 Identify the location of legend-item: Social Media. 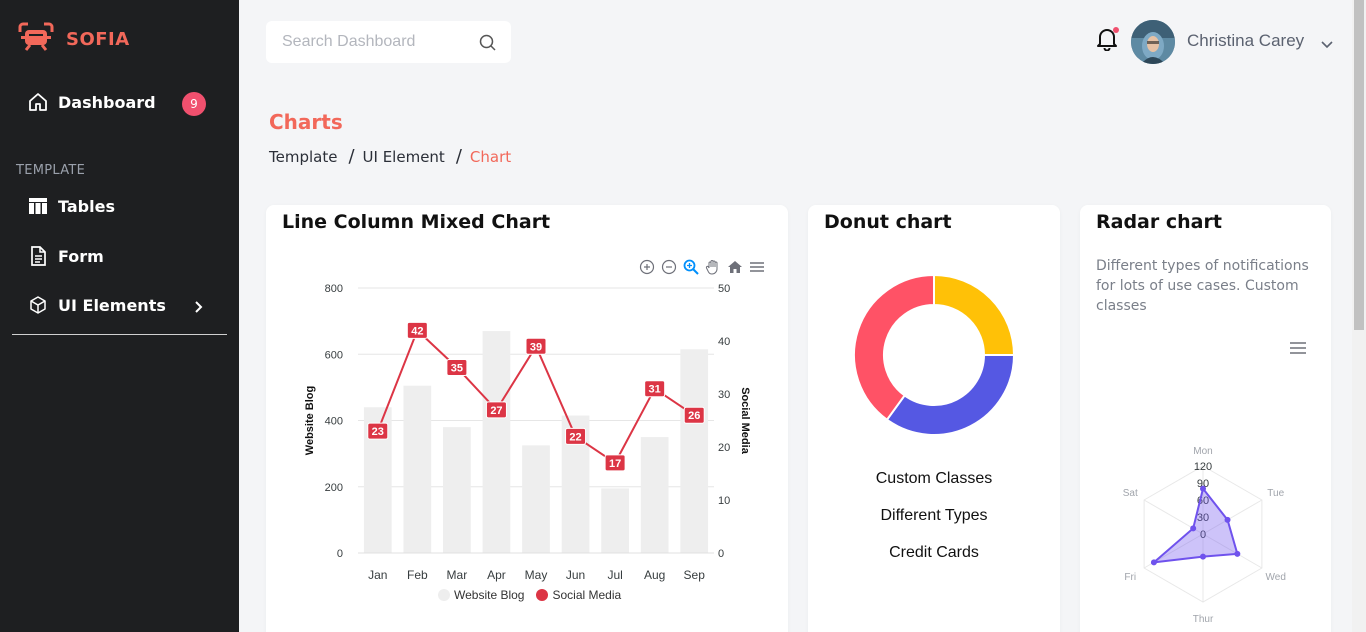
(578, 595).